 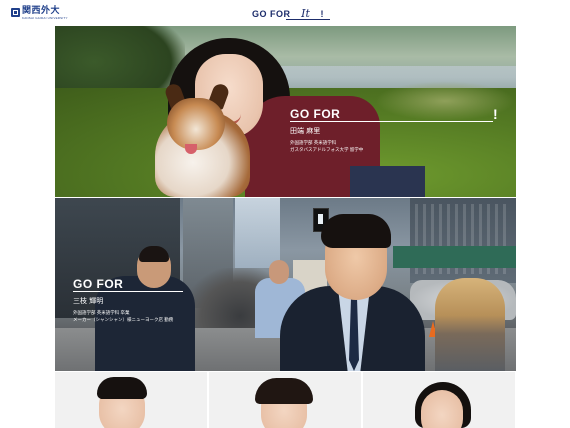 What do you see at coordinates (442, 409) in the screenshot?
I see `avatar` at bounding box center [442, 409].